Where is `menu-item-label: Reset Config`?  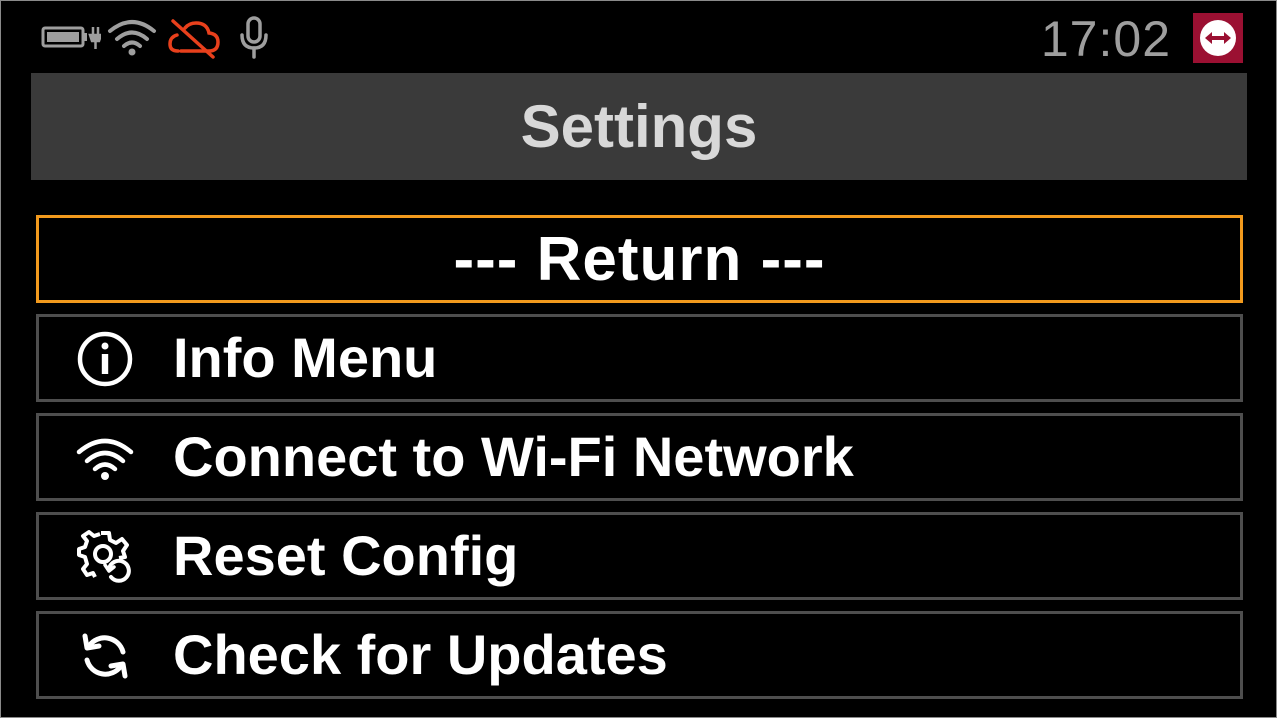
menu-item-label: Reset Config is located at coordinates (346, 555).